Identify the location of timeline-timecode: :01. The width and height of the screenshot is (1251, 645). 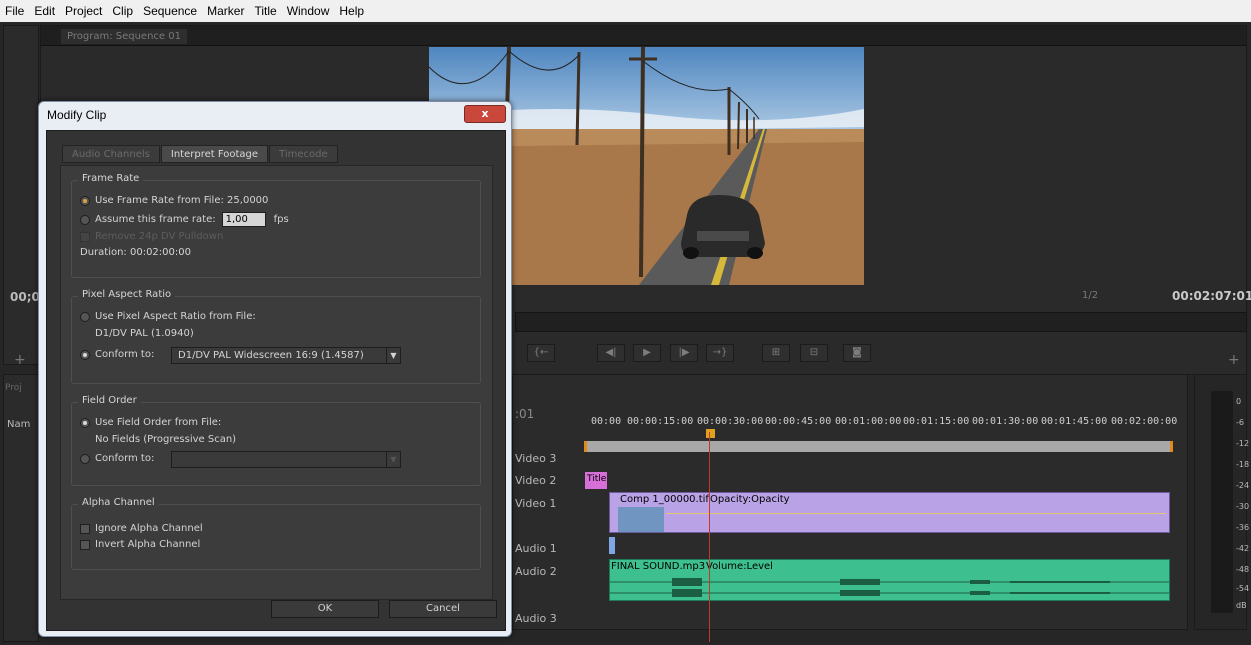
(524, 414).